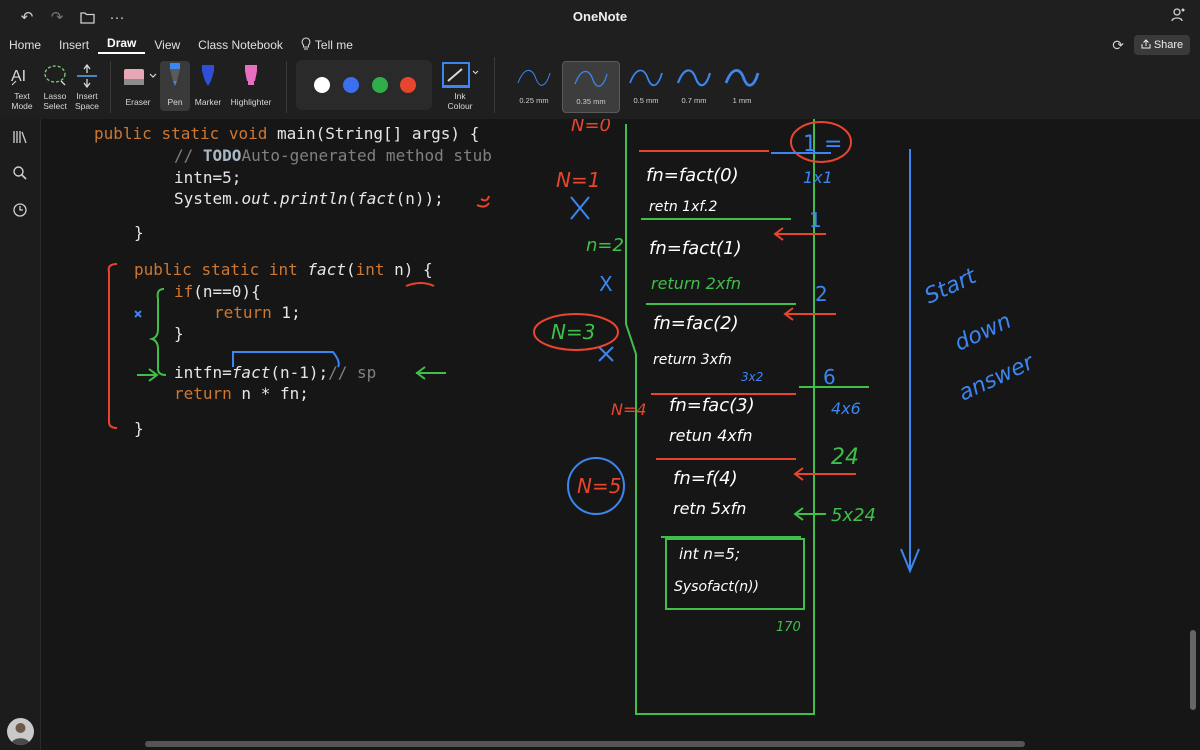 The width and height of the screenshot is (1200, 750). Describe the element at coordinates (742, 100) in the screenshot. I see `thickness-label: 1 mm` at that location.